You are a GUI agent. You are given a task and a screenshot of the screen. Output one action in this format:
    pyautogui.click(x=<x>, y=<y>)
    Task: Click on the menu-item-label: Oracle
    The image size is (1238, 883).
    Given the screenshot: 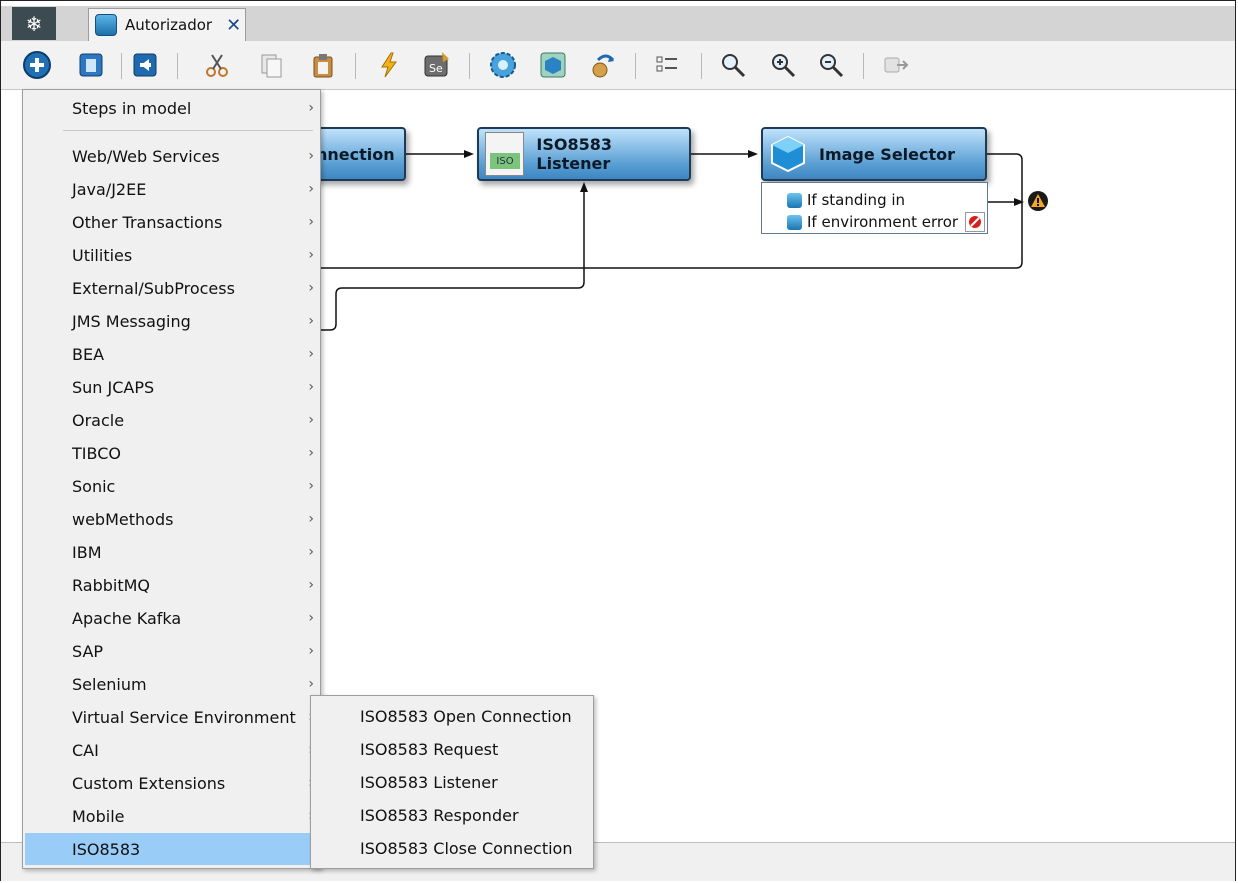 What is the action you would take?
    pyautogui.click(x=98, y=420)
    